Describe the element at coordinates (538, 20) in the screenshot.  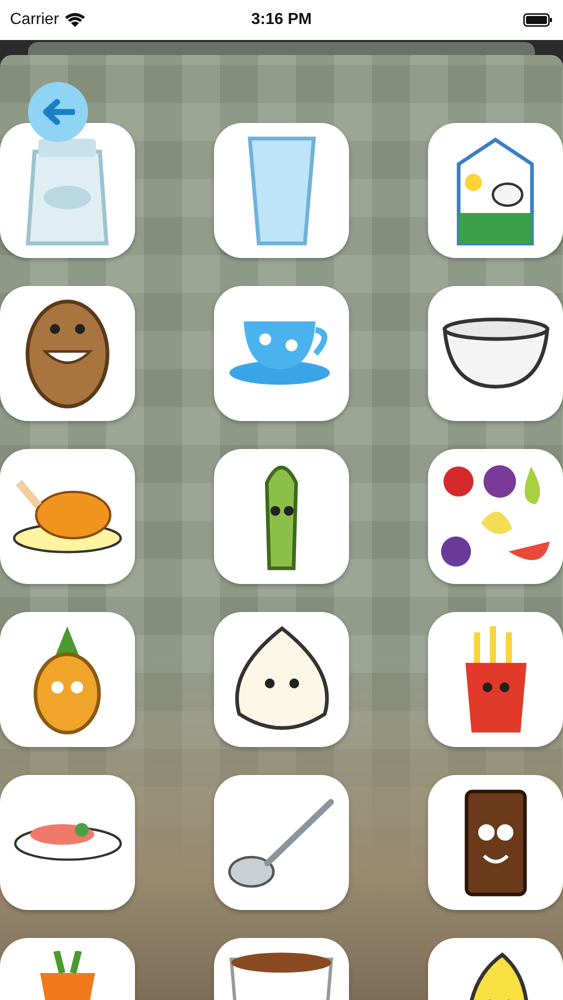
I see `battery-icon` at that location.